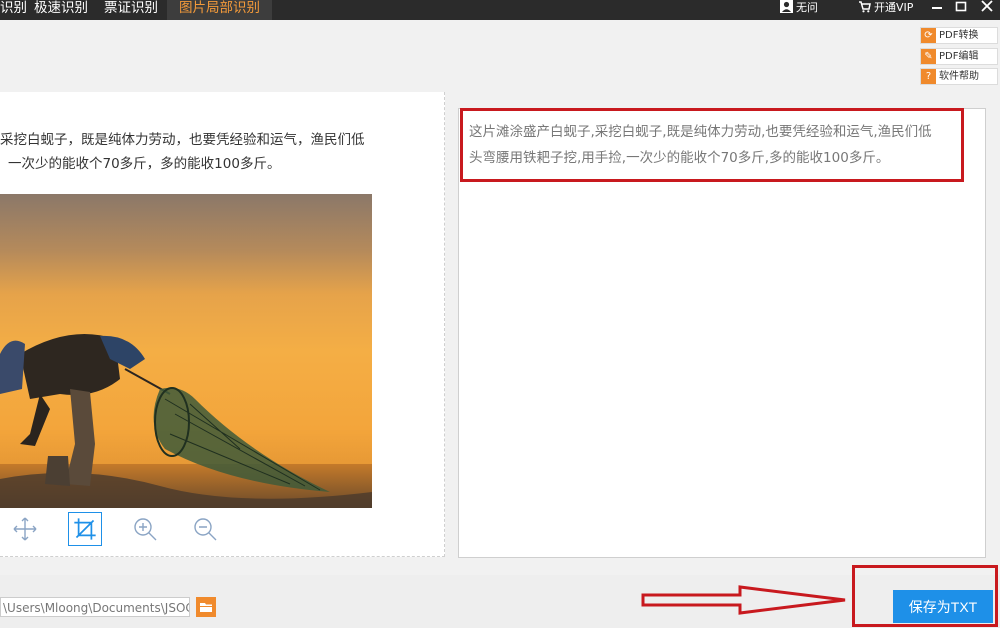 This screenshot has height=628, width=1000. I want to click on user-account: 无问, so click(799, 10).